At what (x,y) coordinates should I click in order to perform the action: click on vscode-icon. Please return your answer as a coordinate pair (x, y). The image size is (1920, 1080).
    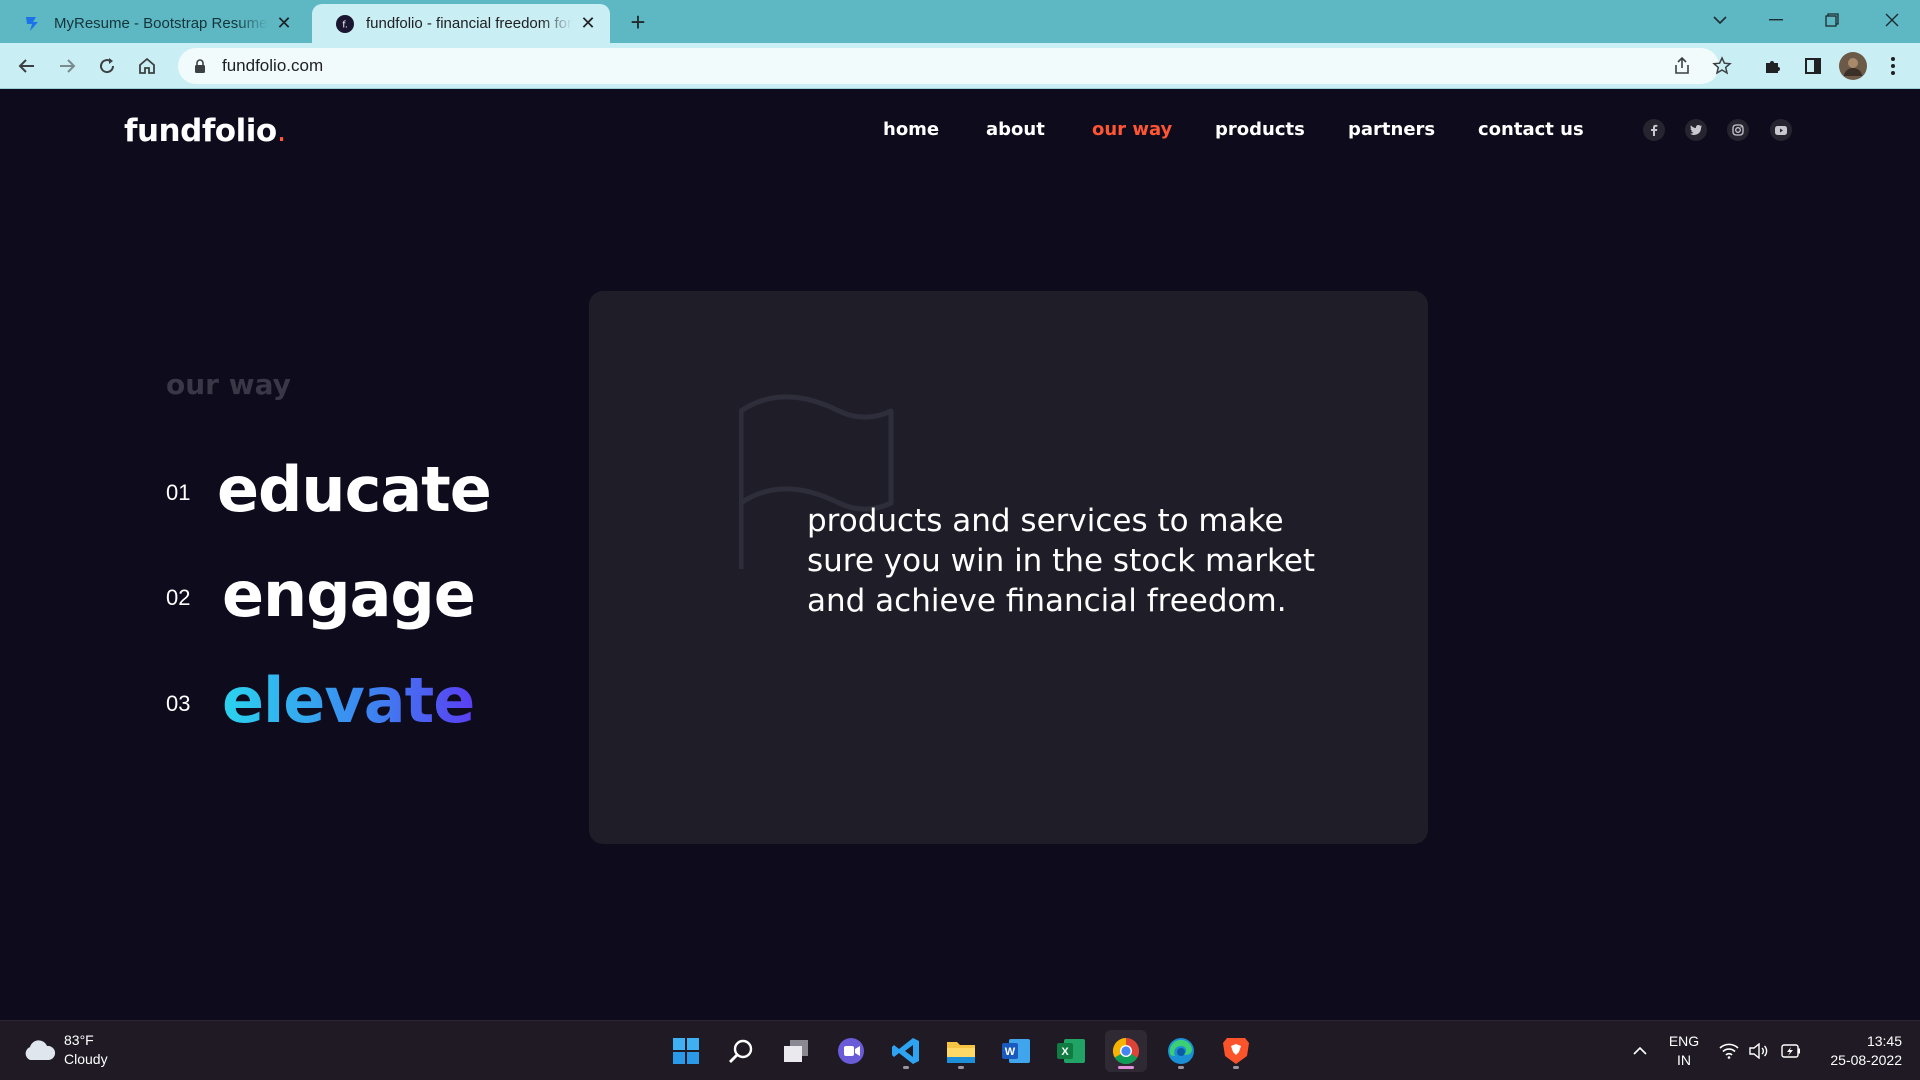
    Looking at the image, I should click on (905, 1051).